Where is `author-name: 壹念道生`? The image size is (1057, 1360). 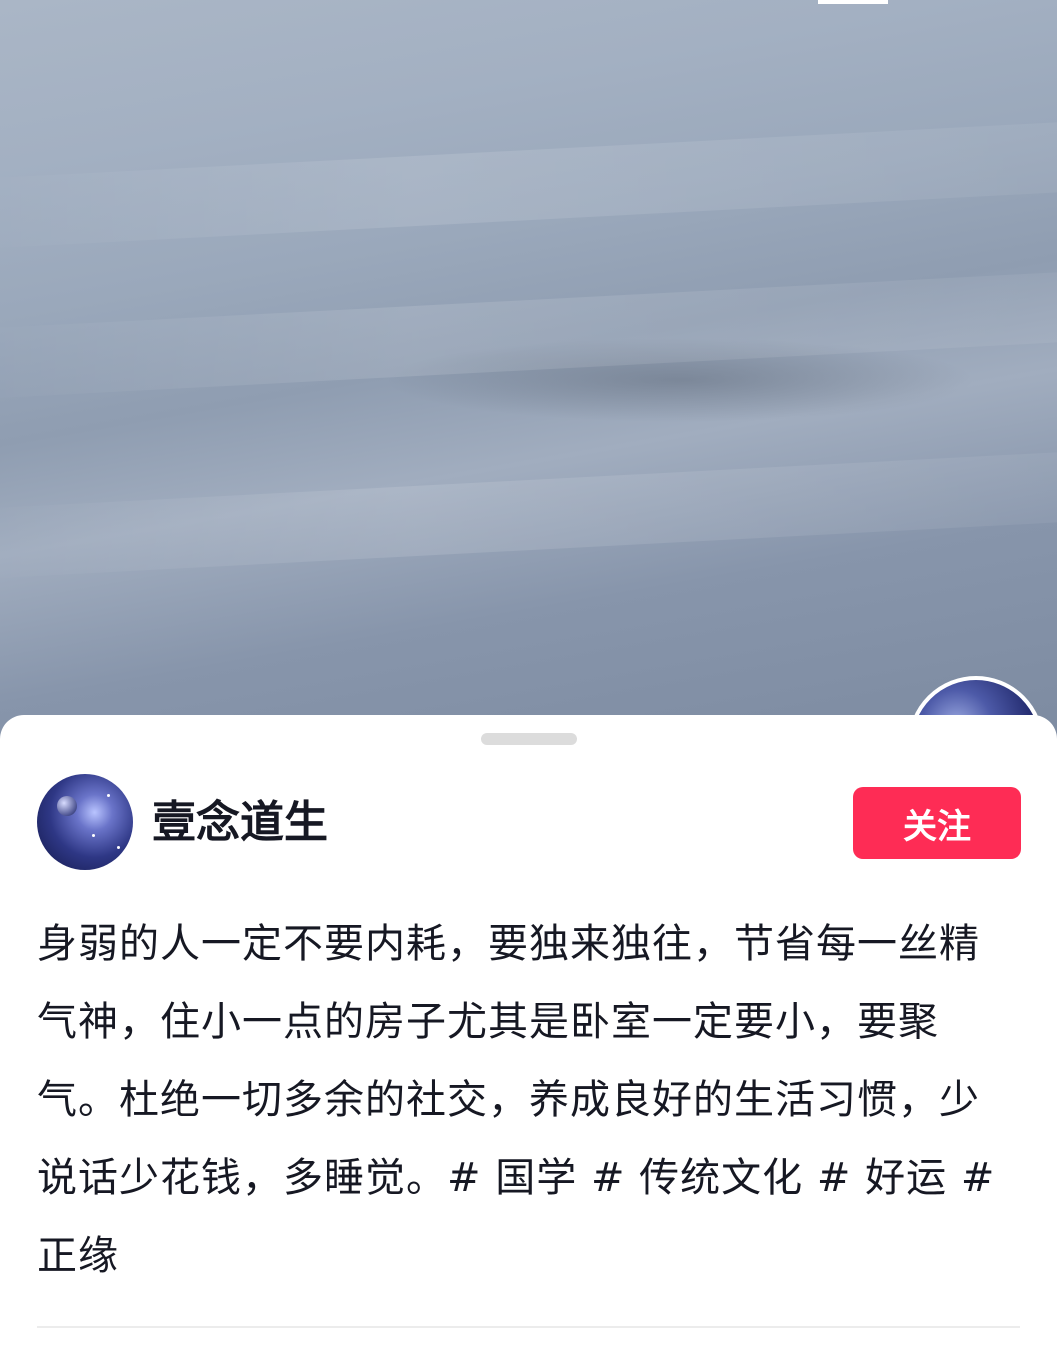 author-name: 壹念道生 is located at coordinates (240, 823).